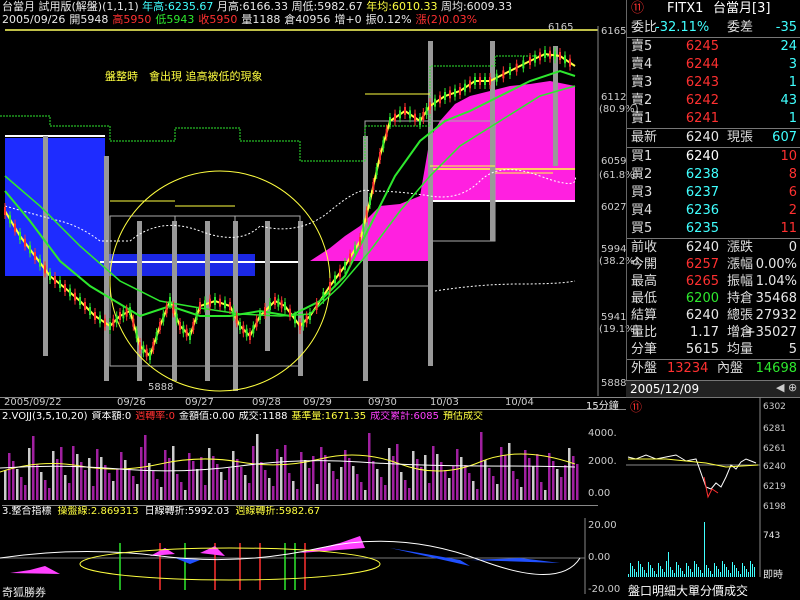 The width and height of the screenshot is (800, 600). What do you see at coordinates (638, 8) in the screenshot?
I see `logo-icon: ⑪` at bounding box center [638, 8].